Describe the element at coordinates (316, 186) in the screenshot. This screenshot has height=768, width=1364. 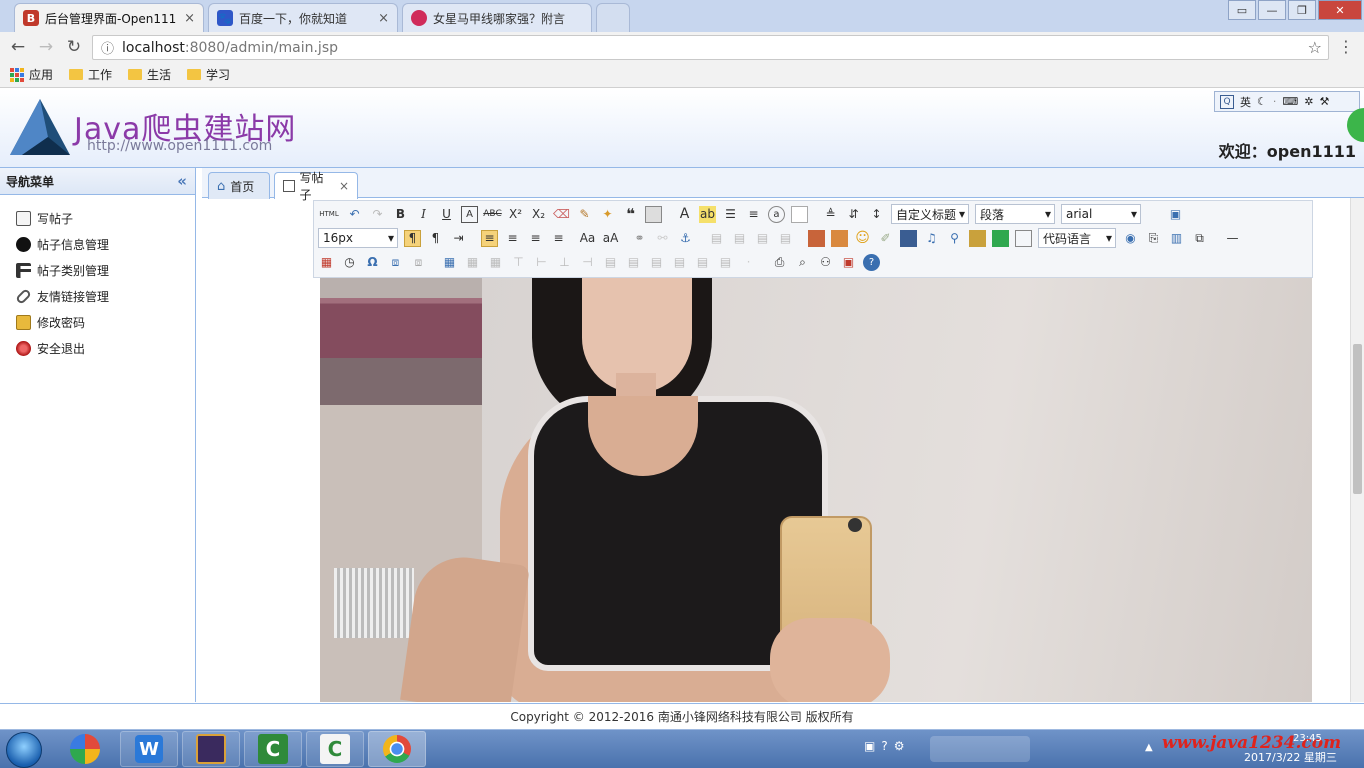
I see `tab-write-post: 写帖子 ×` at that location.